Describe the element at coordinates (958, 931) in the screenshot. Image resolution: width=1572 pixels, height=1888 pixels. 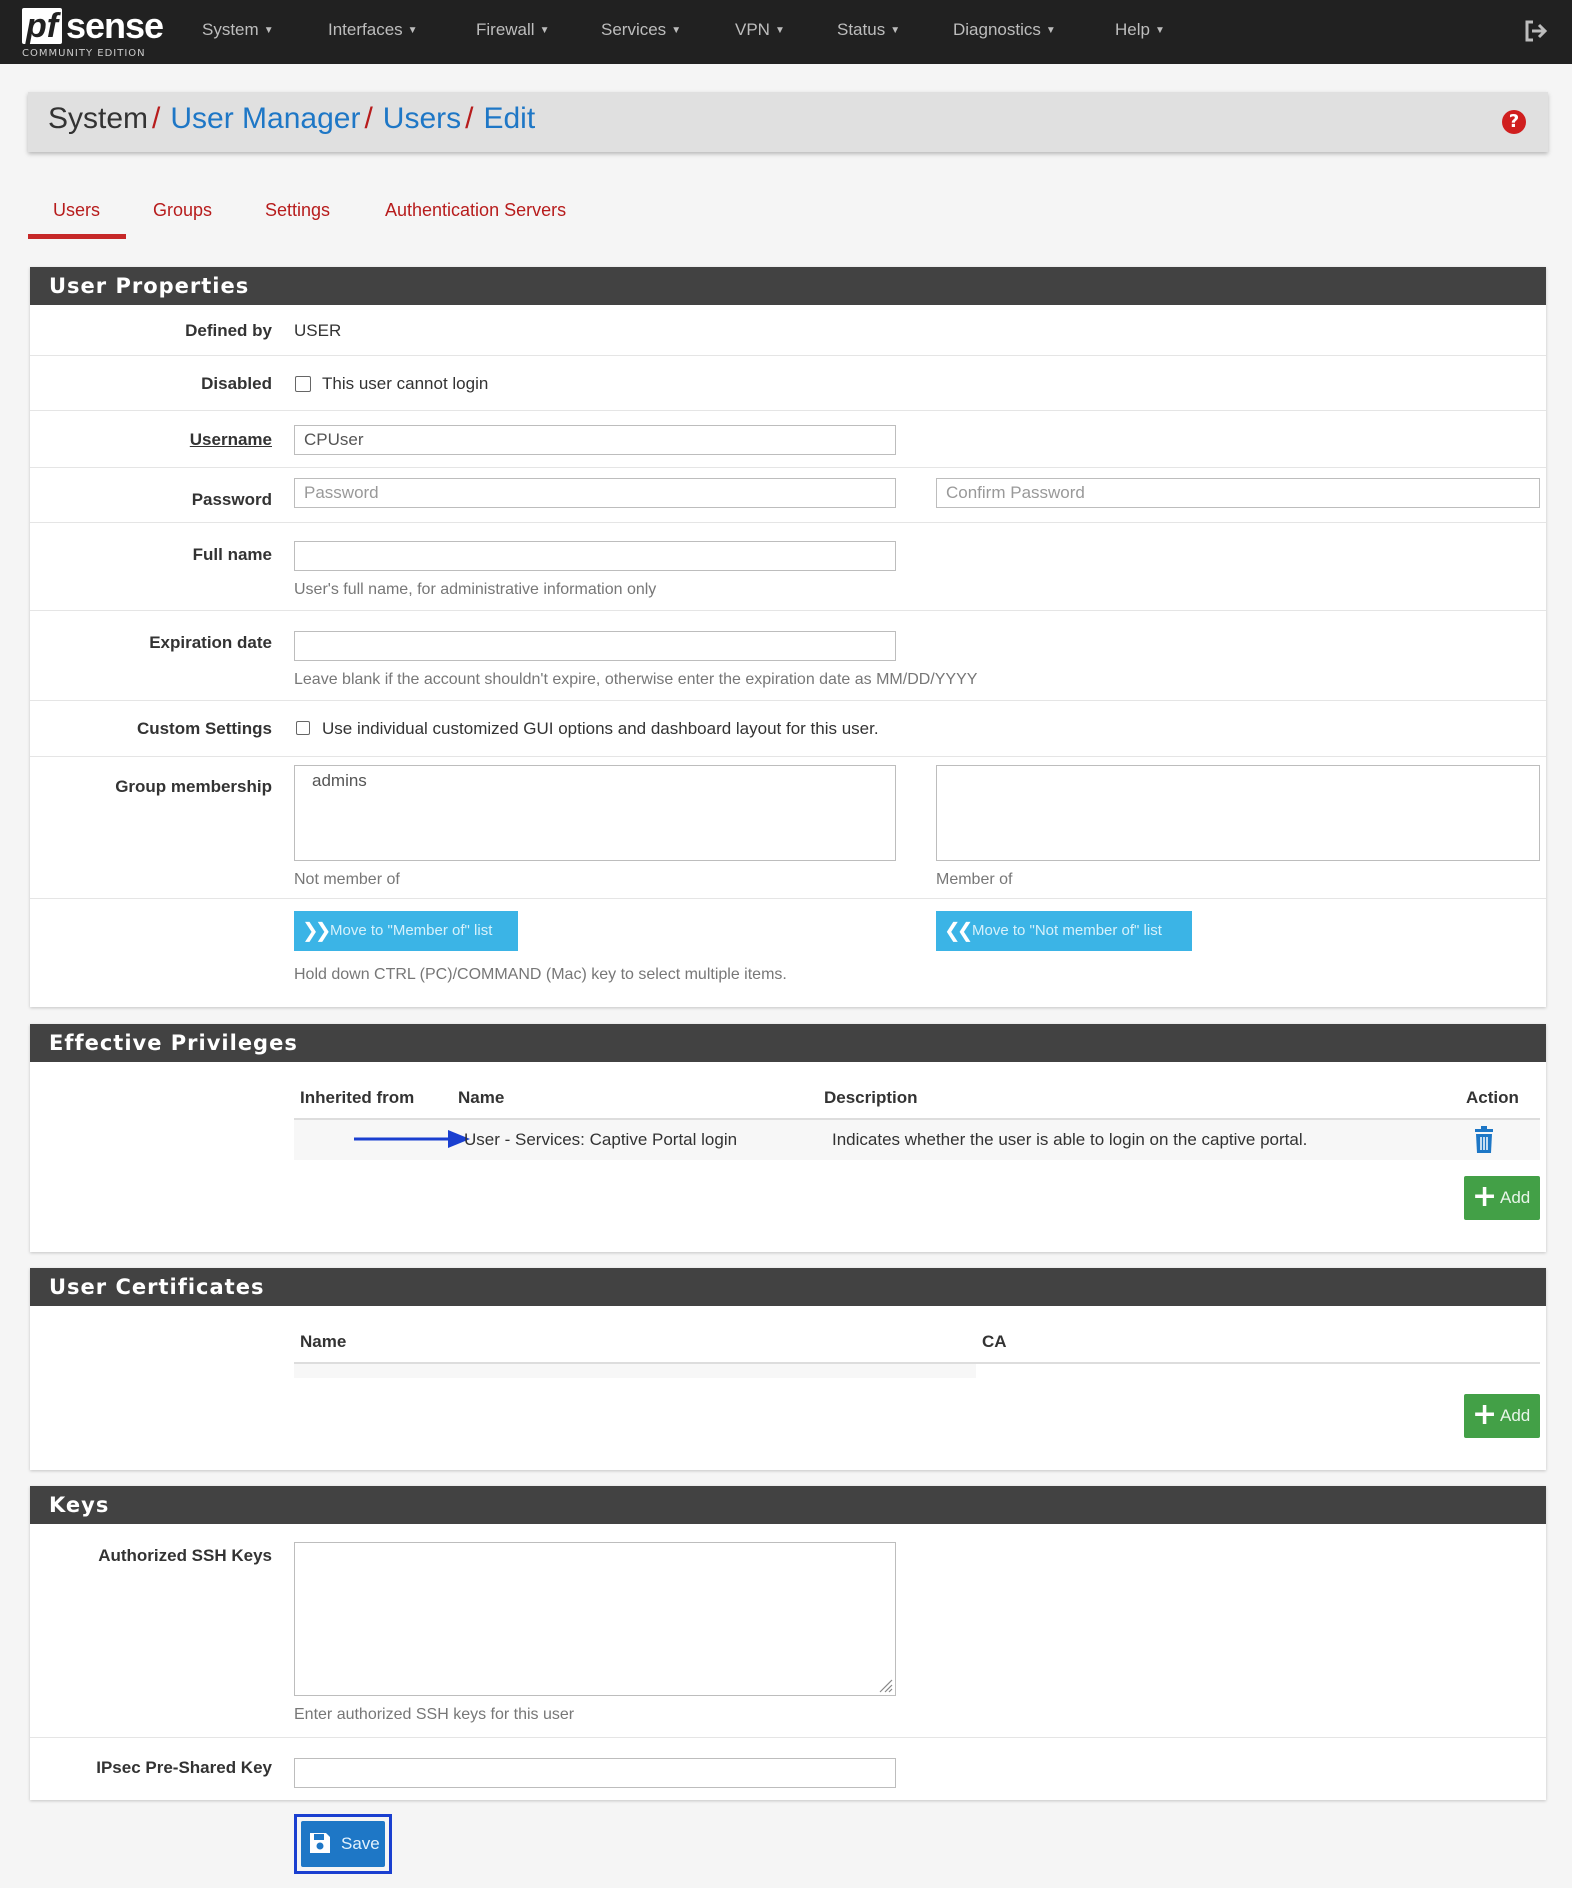
I see `double-chevron-left-icon: ❮❮` at that location.